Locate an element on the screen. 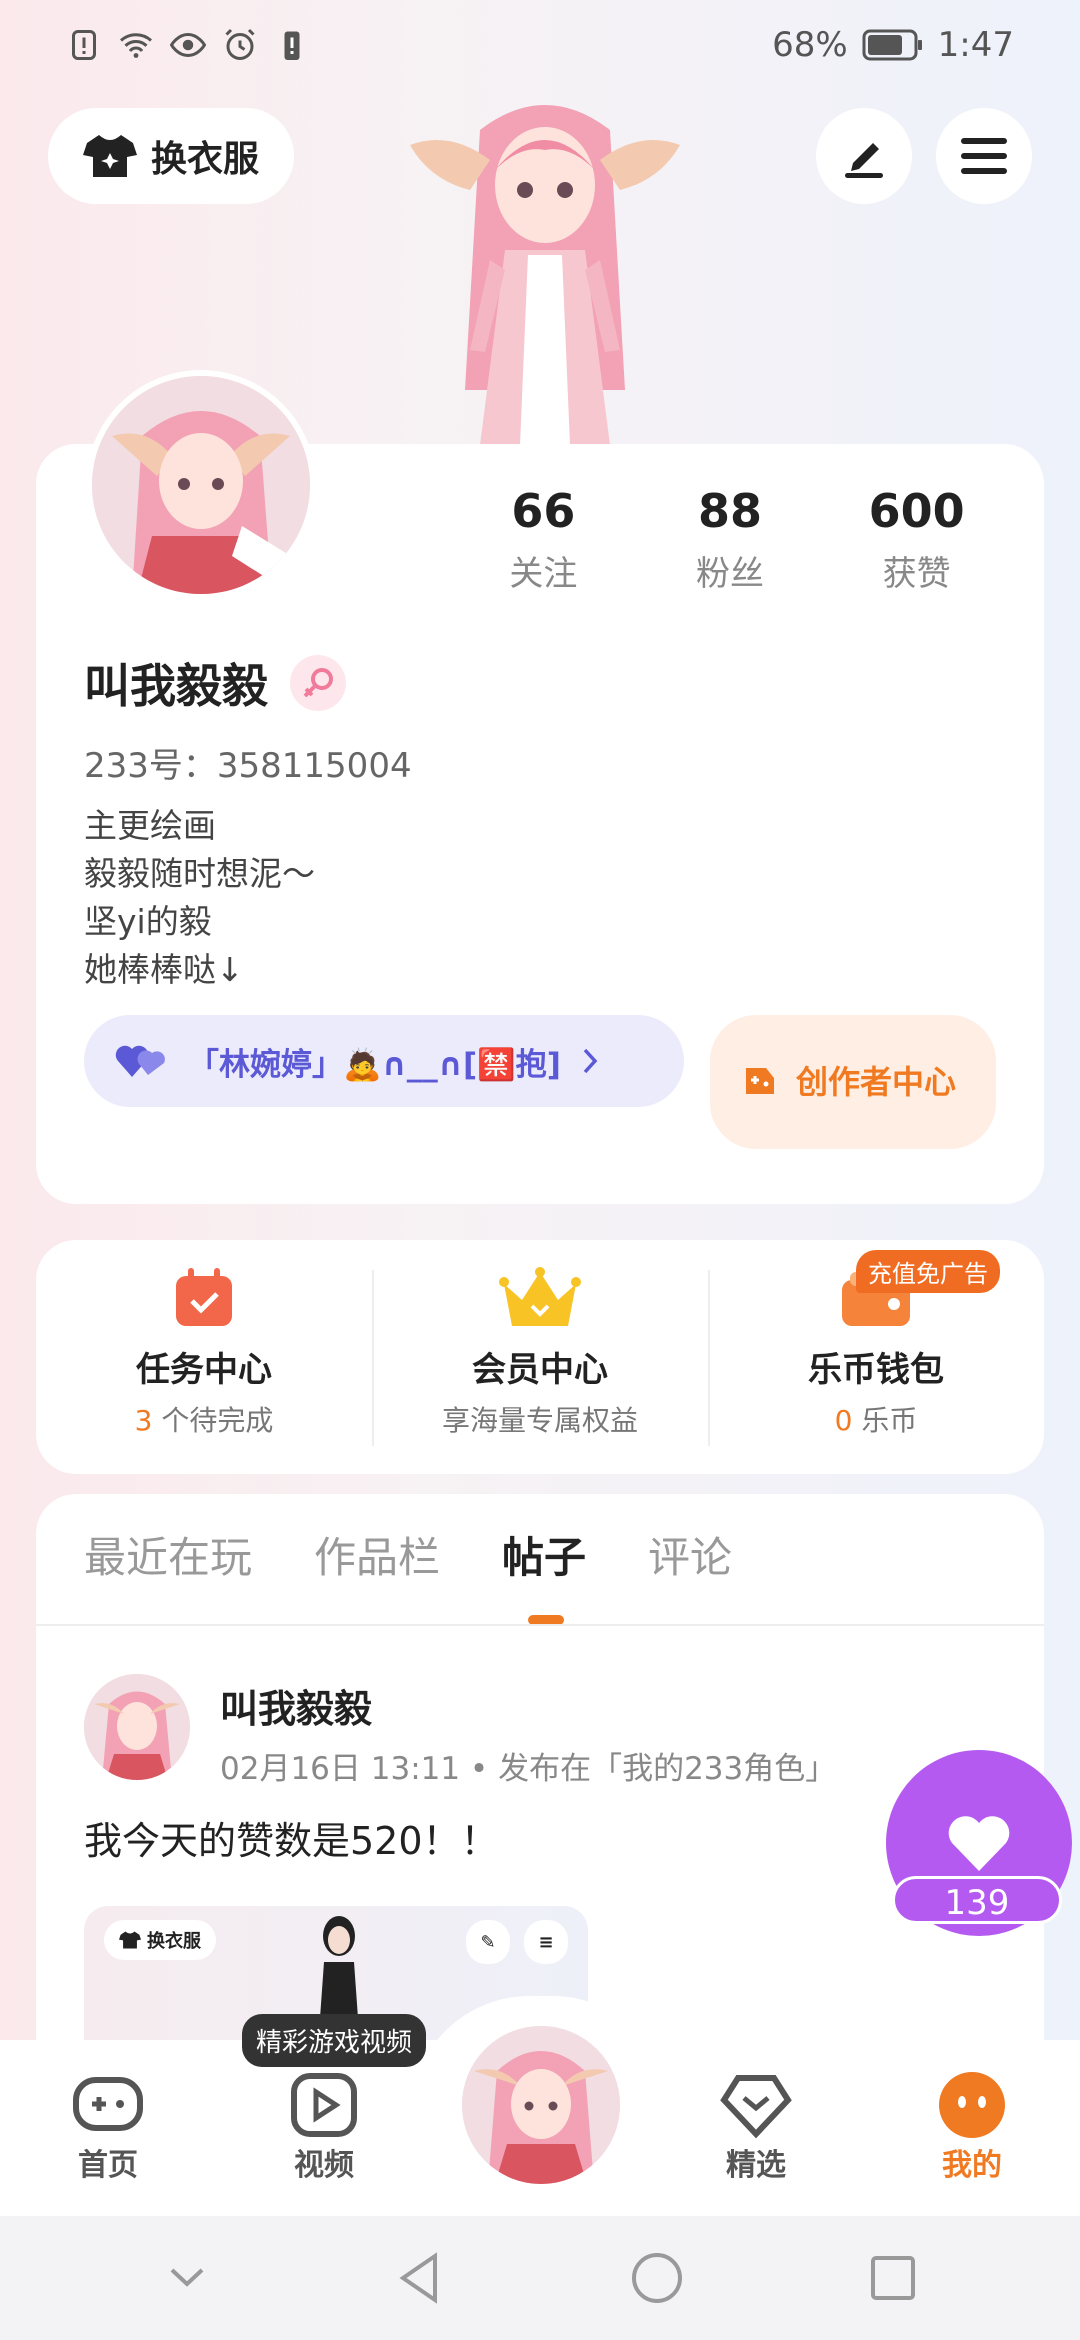  post-text: 我今天的赞数是520！！ is located at coordinates (291, 1837).